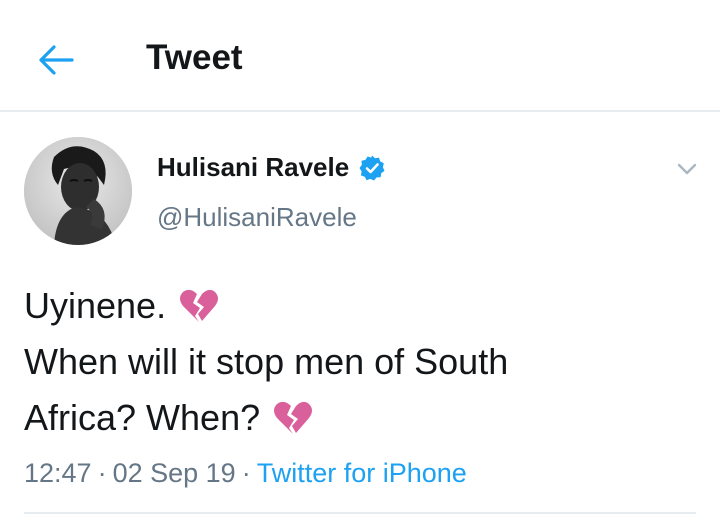 The image size is (720, 520). I want to click on tweet-date: 02 Sep 19, so click(174, 473).